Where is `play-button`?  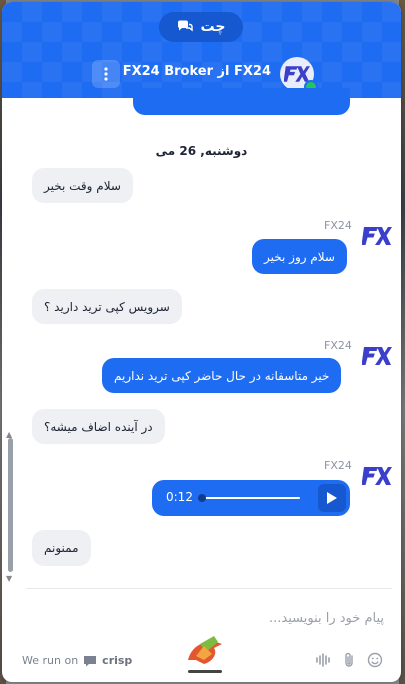
play-button is located at coordinates (332, 498).